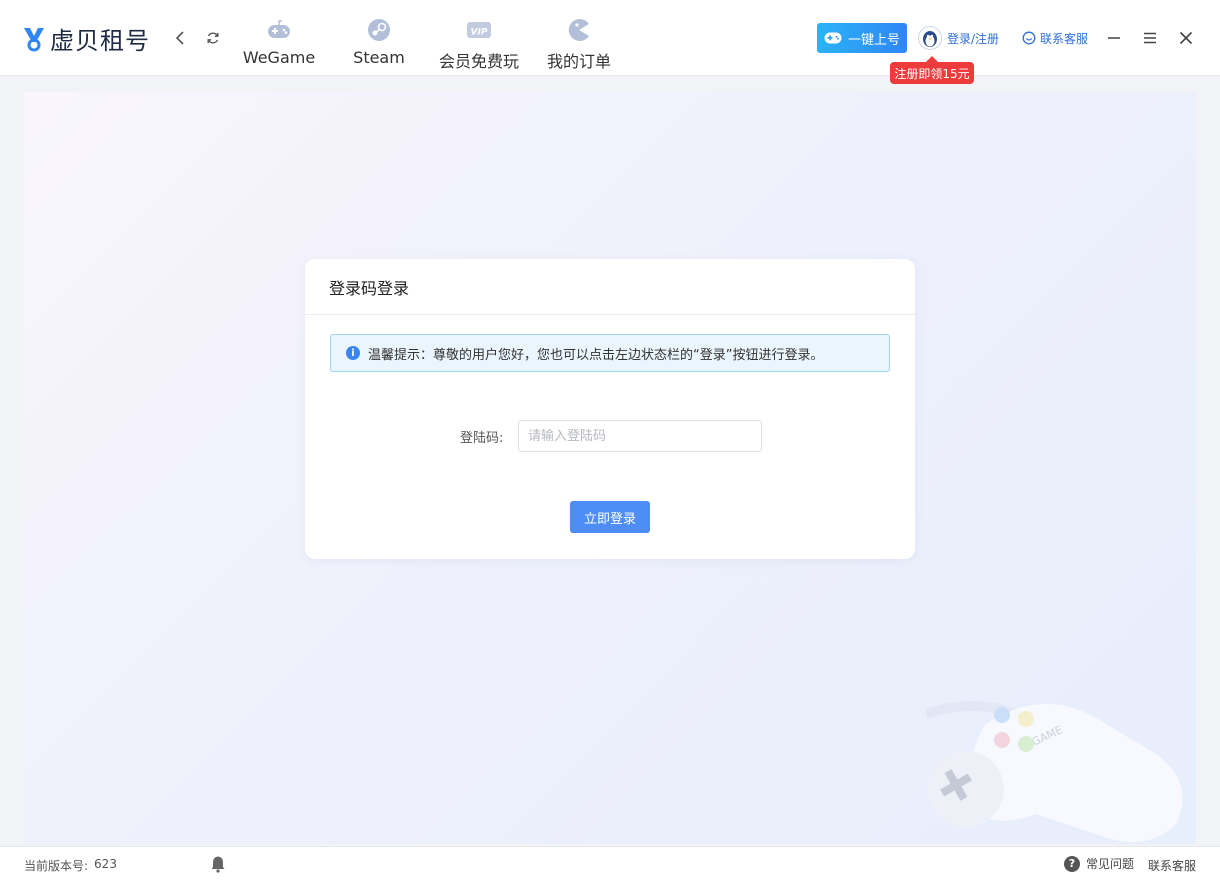  What do you see at coordinates (1172, 865) in the screenshot?
I see `footer-contact-service-link: 联系客服` at bounding box center [1172, 865].